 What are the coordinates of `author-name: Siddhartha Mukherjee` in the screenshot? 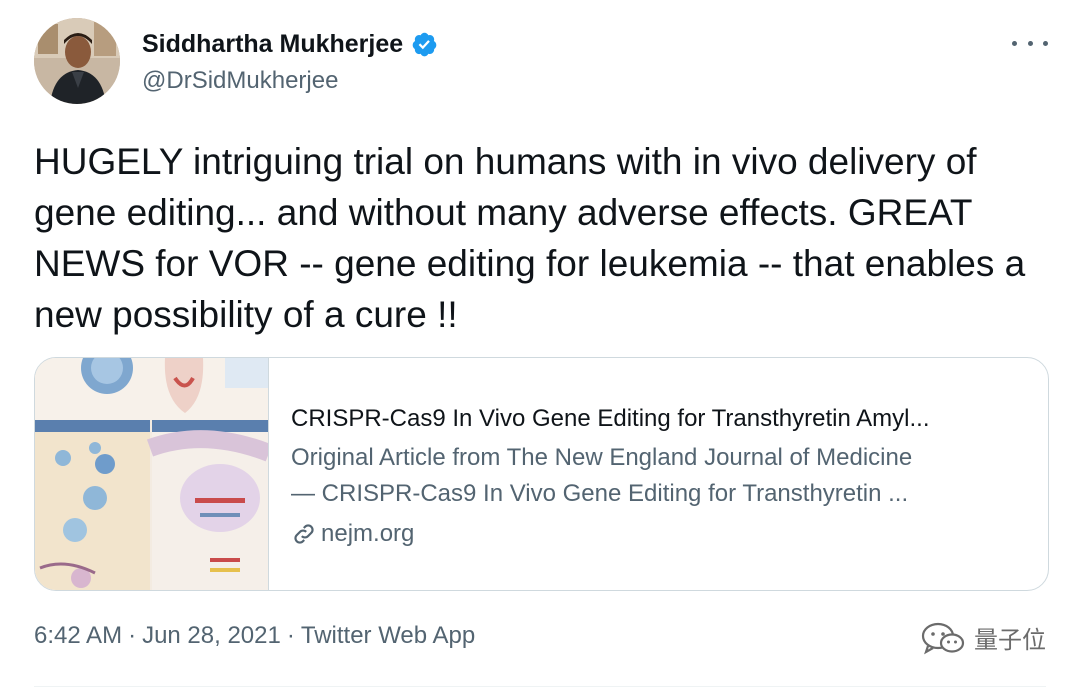 It's located at (290, 44).